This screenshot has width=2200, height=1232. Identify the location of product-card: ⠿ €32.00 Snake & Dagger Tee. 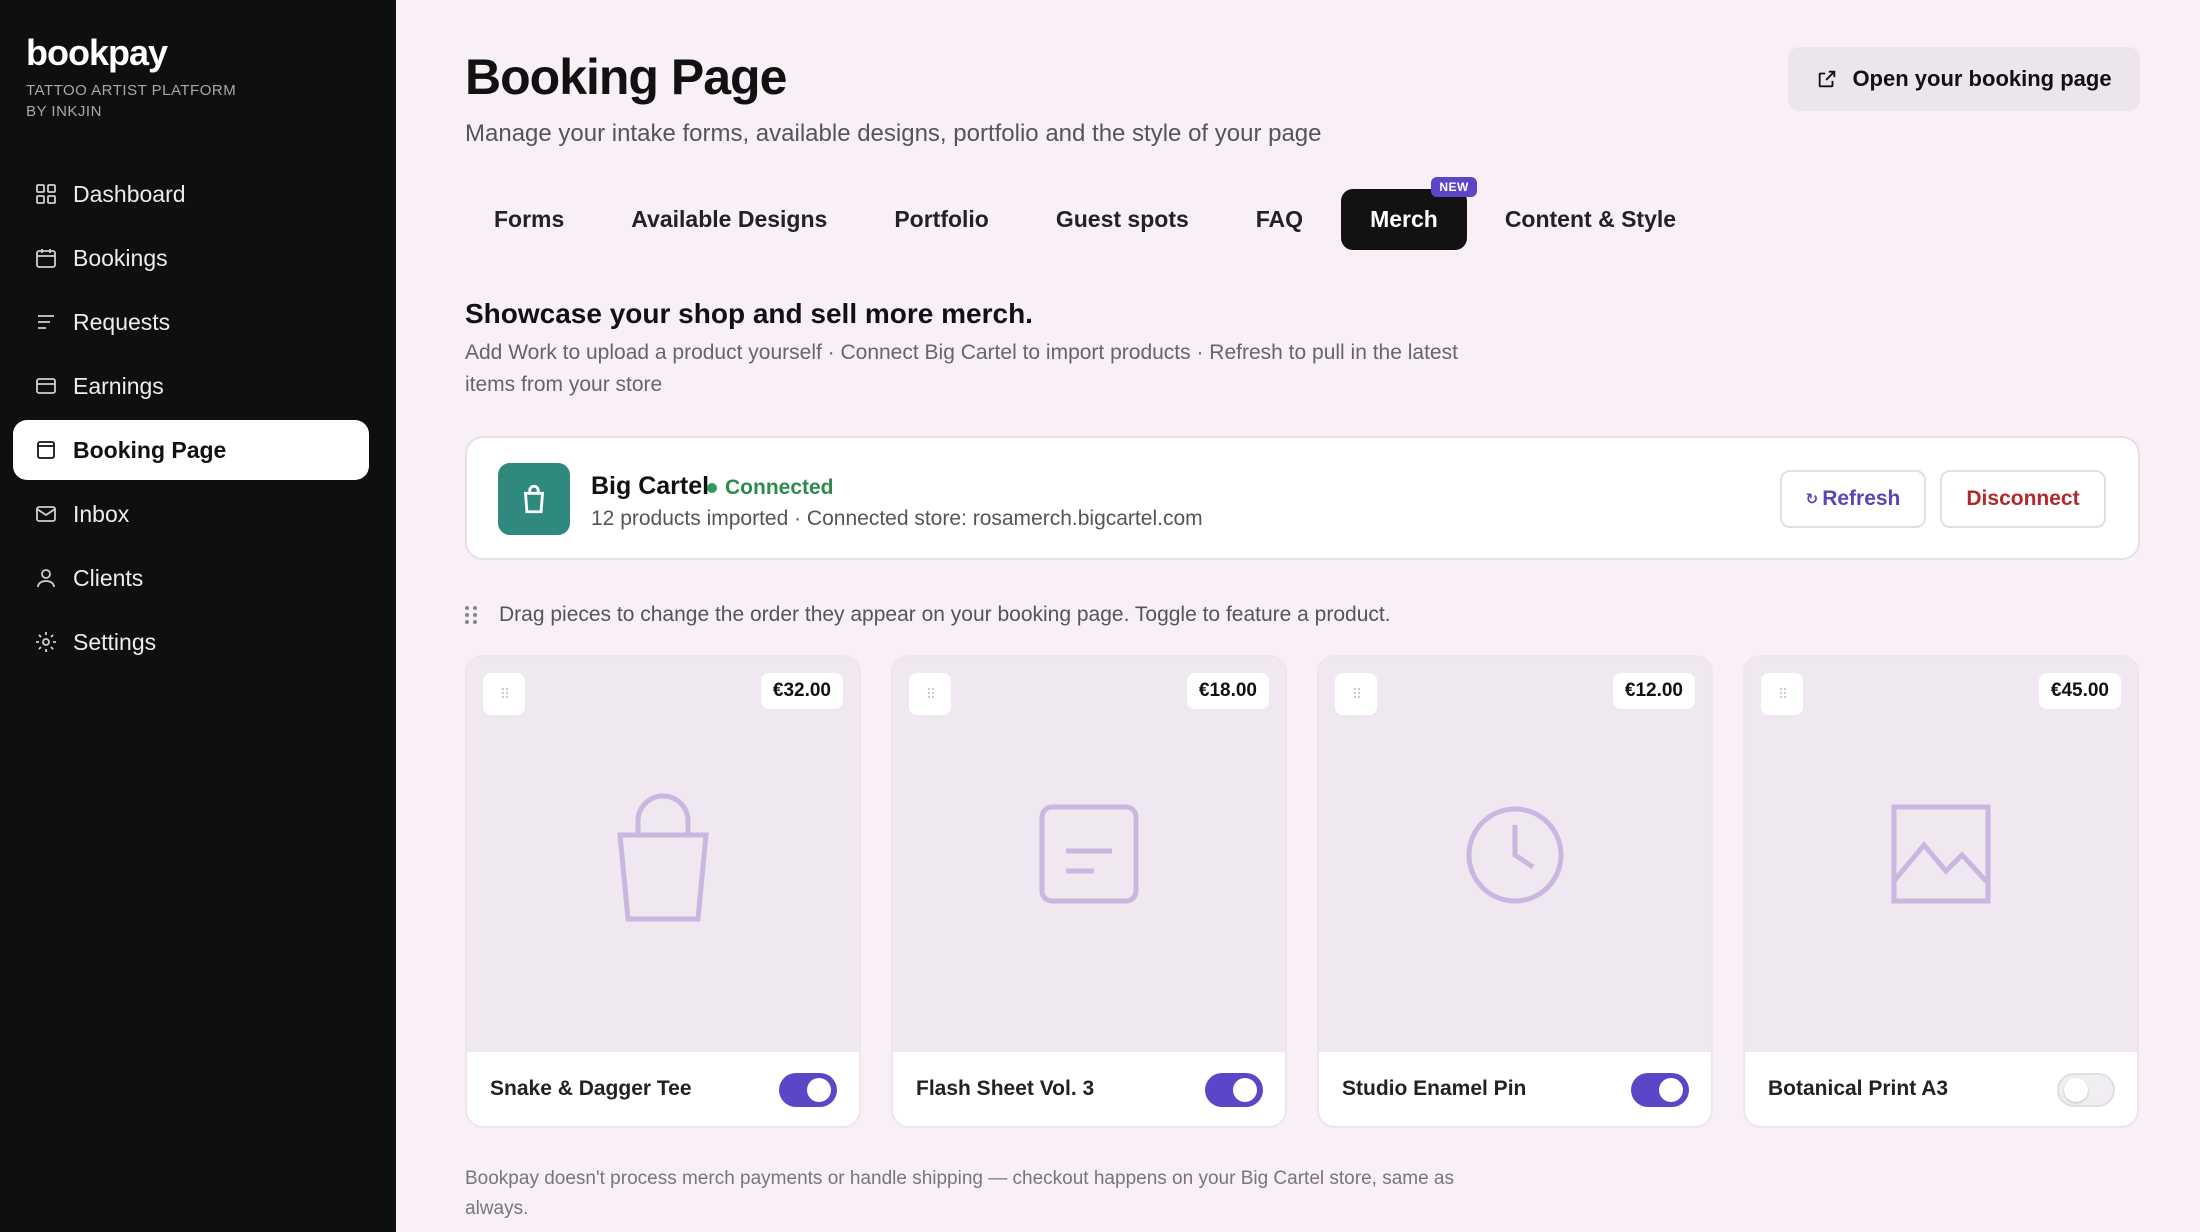
(663, 891).